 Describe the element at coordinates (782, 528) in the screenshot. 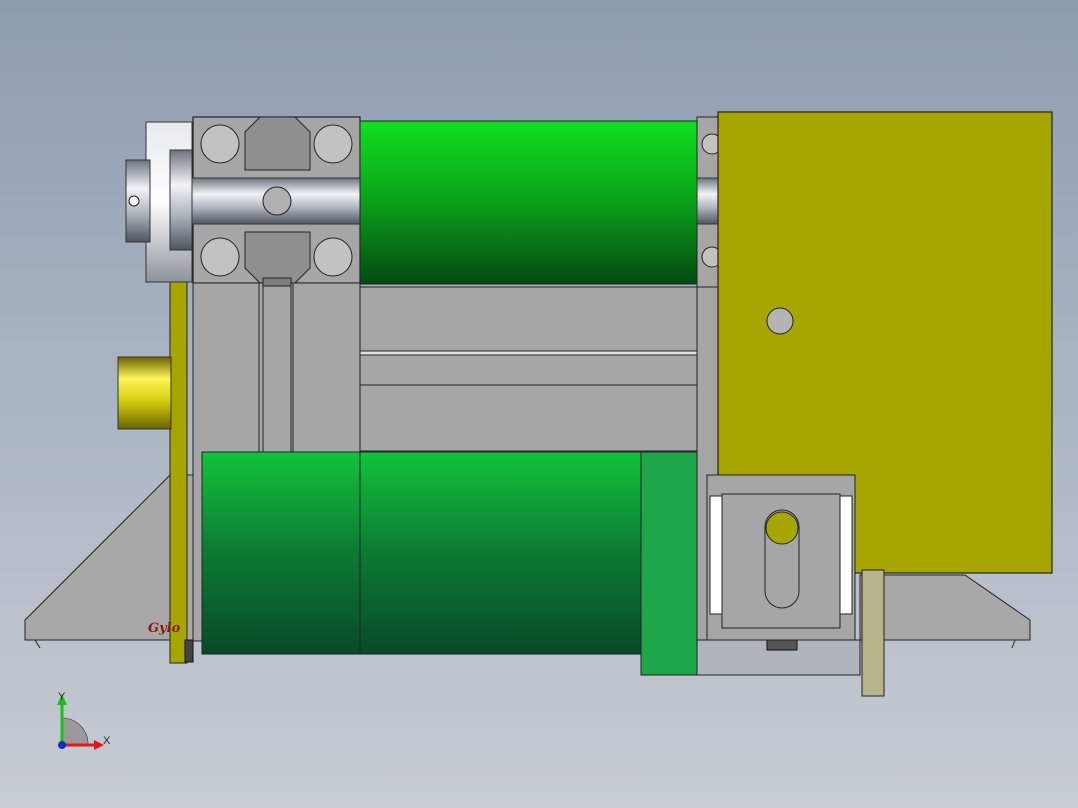

I see `tension-bolt` at that location.